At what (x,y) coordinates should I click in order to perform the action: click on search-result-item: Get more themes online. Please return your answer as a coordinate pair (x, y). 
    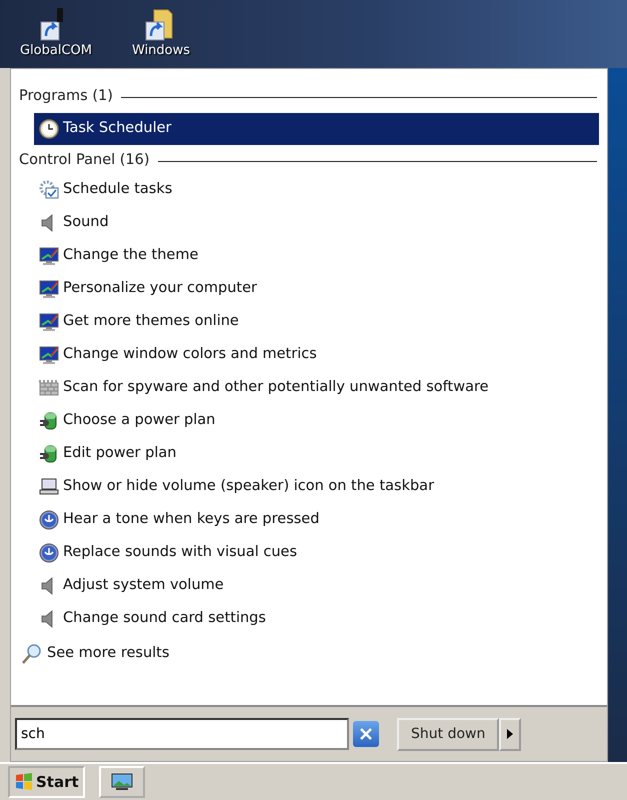
    Looking at the image, I should click on (309, 321).